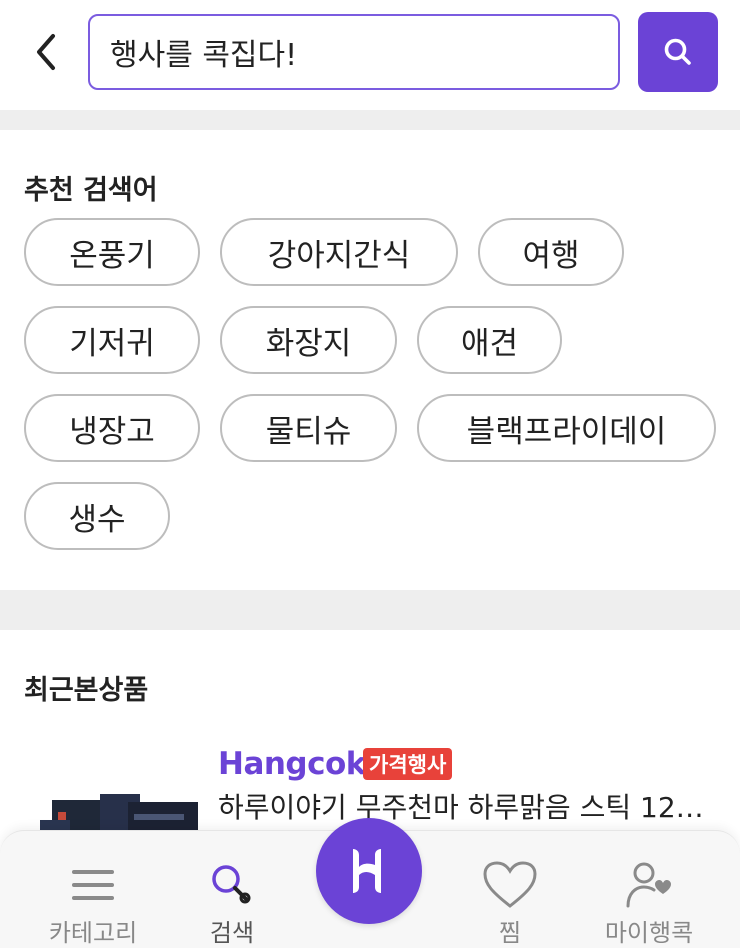  Describe the element at coordinates (112, 252) in the screenshot. I see `keyword-chip: 온풍기` at that location.